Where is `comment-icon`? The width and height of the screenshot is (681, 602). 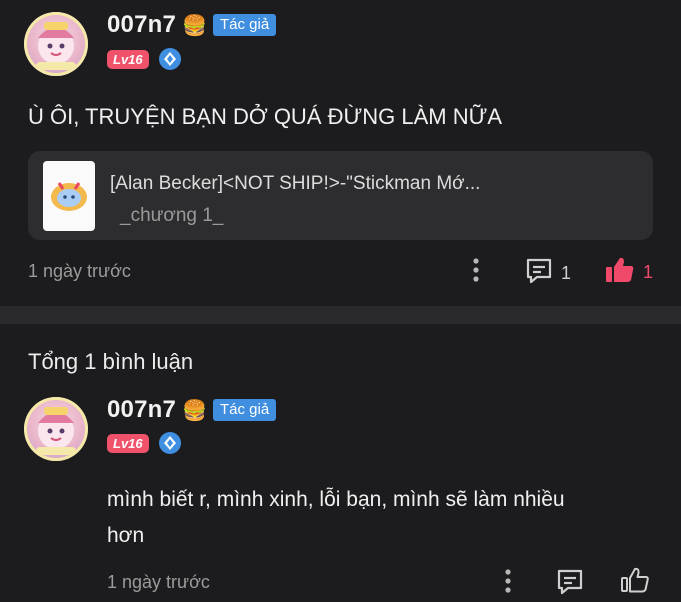 comment-icon is located at coordinates (539, 273).